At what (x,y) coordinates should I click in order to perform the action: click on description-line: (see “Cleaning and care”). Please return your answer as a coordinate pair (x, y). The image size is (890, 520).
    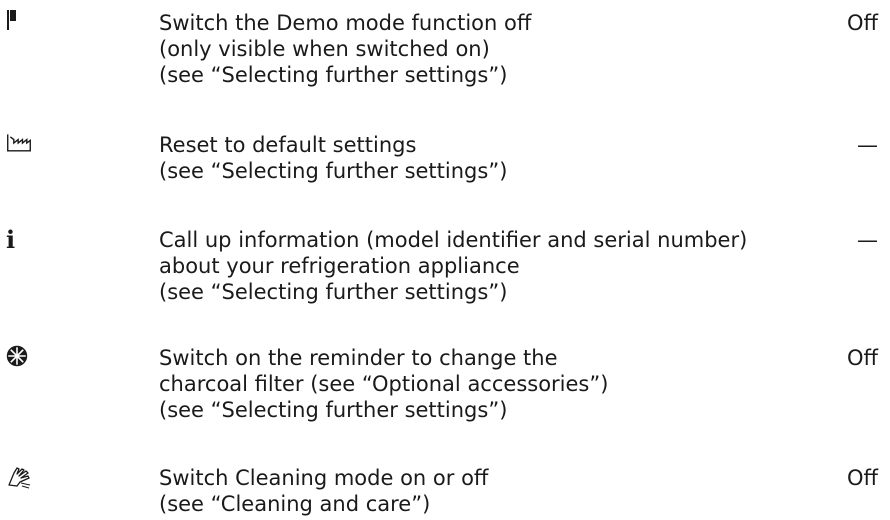
    Looking at the image, I should click on (295, 504).